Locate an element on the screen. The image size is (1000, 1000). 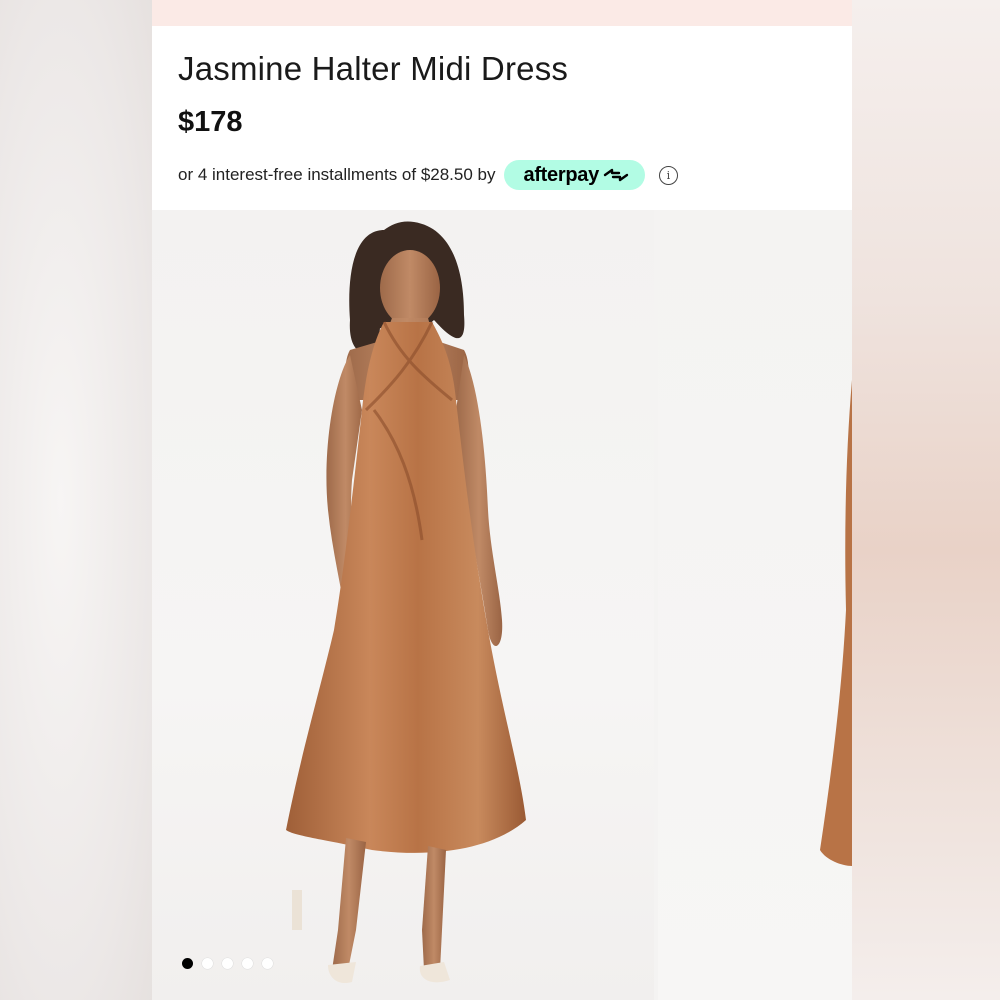
carousel-dots is located at coordinates (227, 963).